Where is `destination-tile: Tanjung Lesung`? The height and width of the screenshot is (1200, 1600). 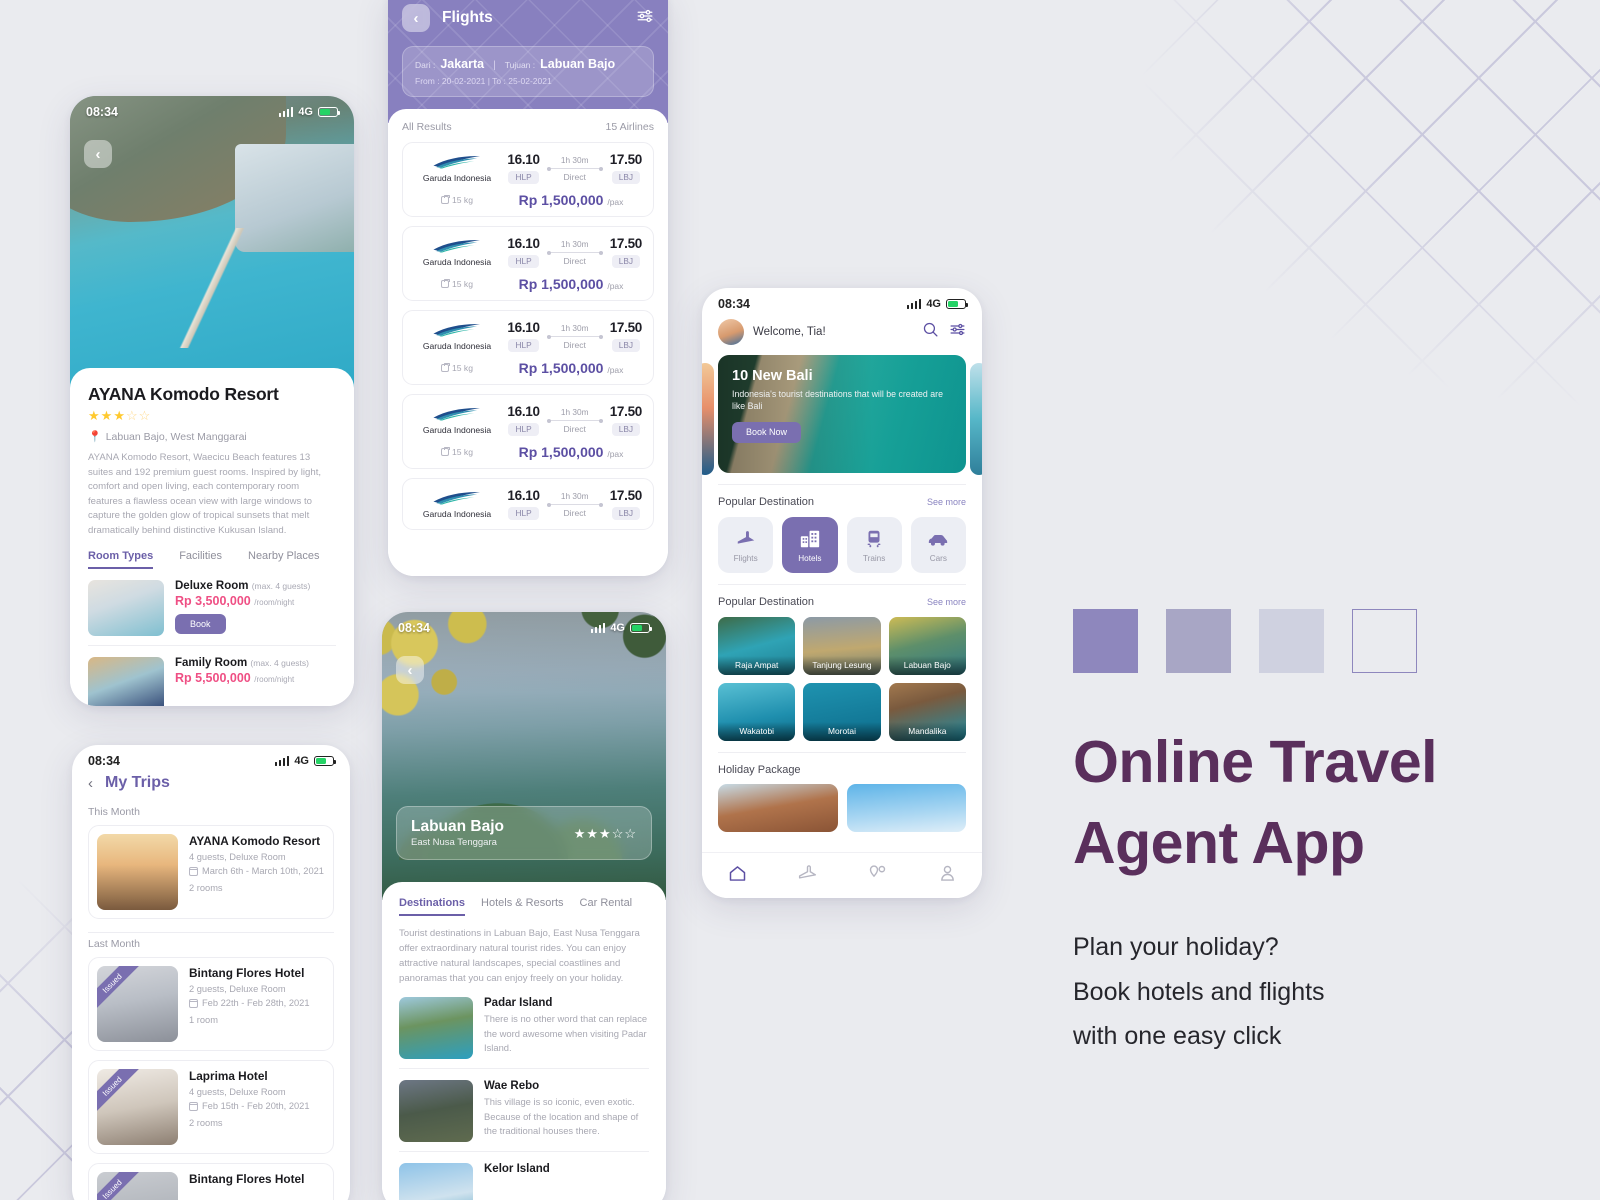 destination-tile: Tanjung Lesung is located at coordinates (842, 646).